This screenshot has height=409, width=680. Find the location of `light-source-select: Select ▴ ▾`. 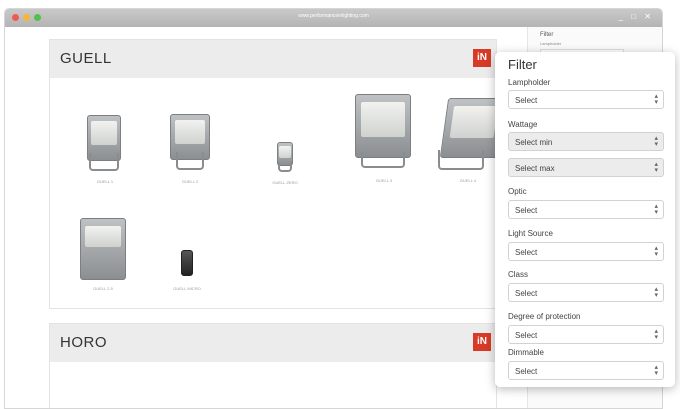

light-source-select: Select ▴ ▾ is located at coordinates (586, 251).